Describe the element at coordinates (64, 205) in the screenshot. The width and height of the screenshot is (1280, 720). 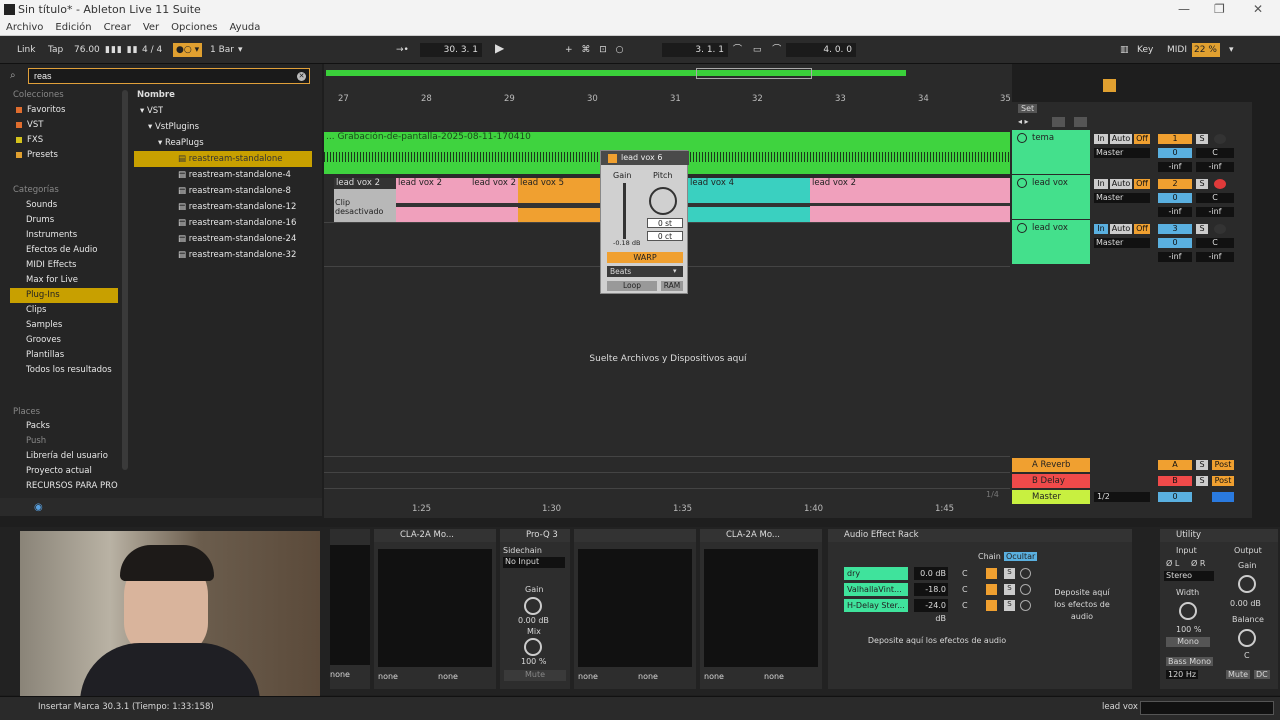
I see `category-sounds: Sounds` at that location.